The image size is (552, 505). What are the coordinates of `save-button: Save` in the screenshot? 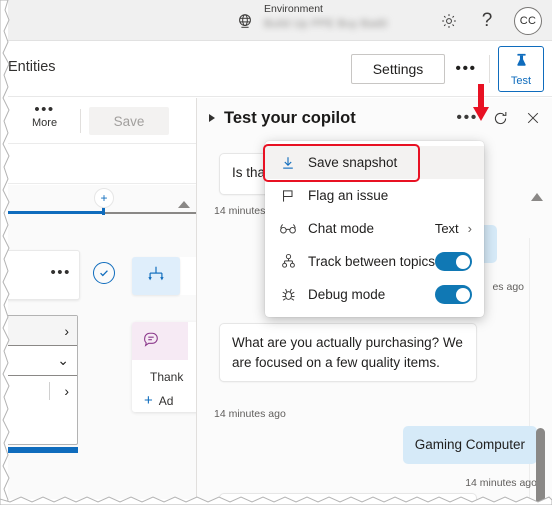 It's located at (129, 121).